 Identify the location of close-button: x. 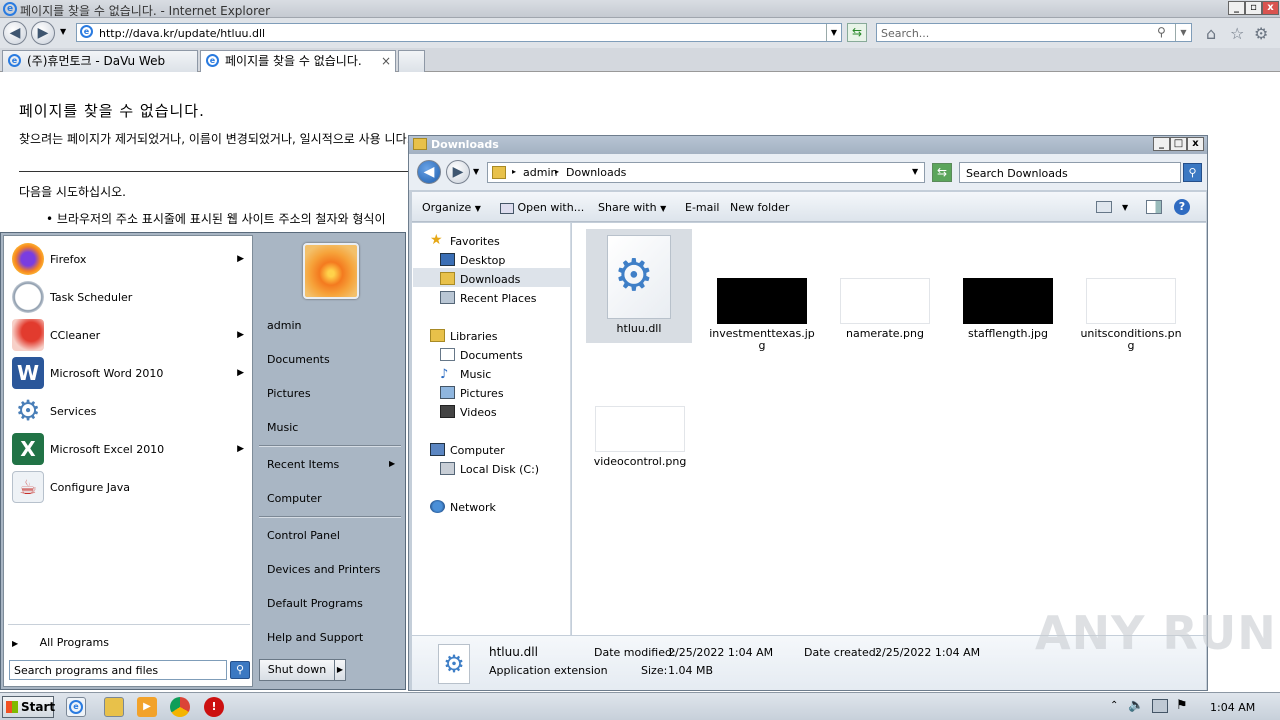
(1270, 8).